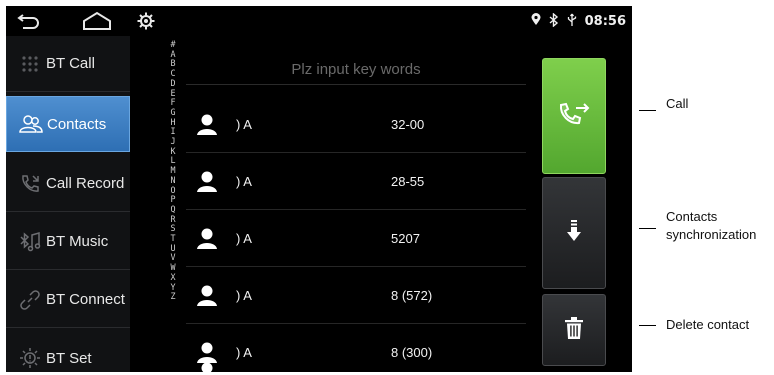 The width and height of the screenshot is (774, 375). I want to click on alphabet-index: # A B C D E F G H I J K L M N O P Q R S T U V W X Y Z, so click(173, 204).